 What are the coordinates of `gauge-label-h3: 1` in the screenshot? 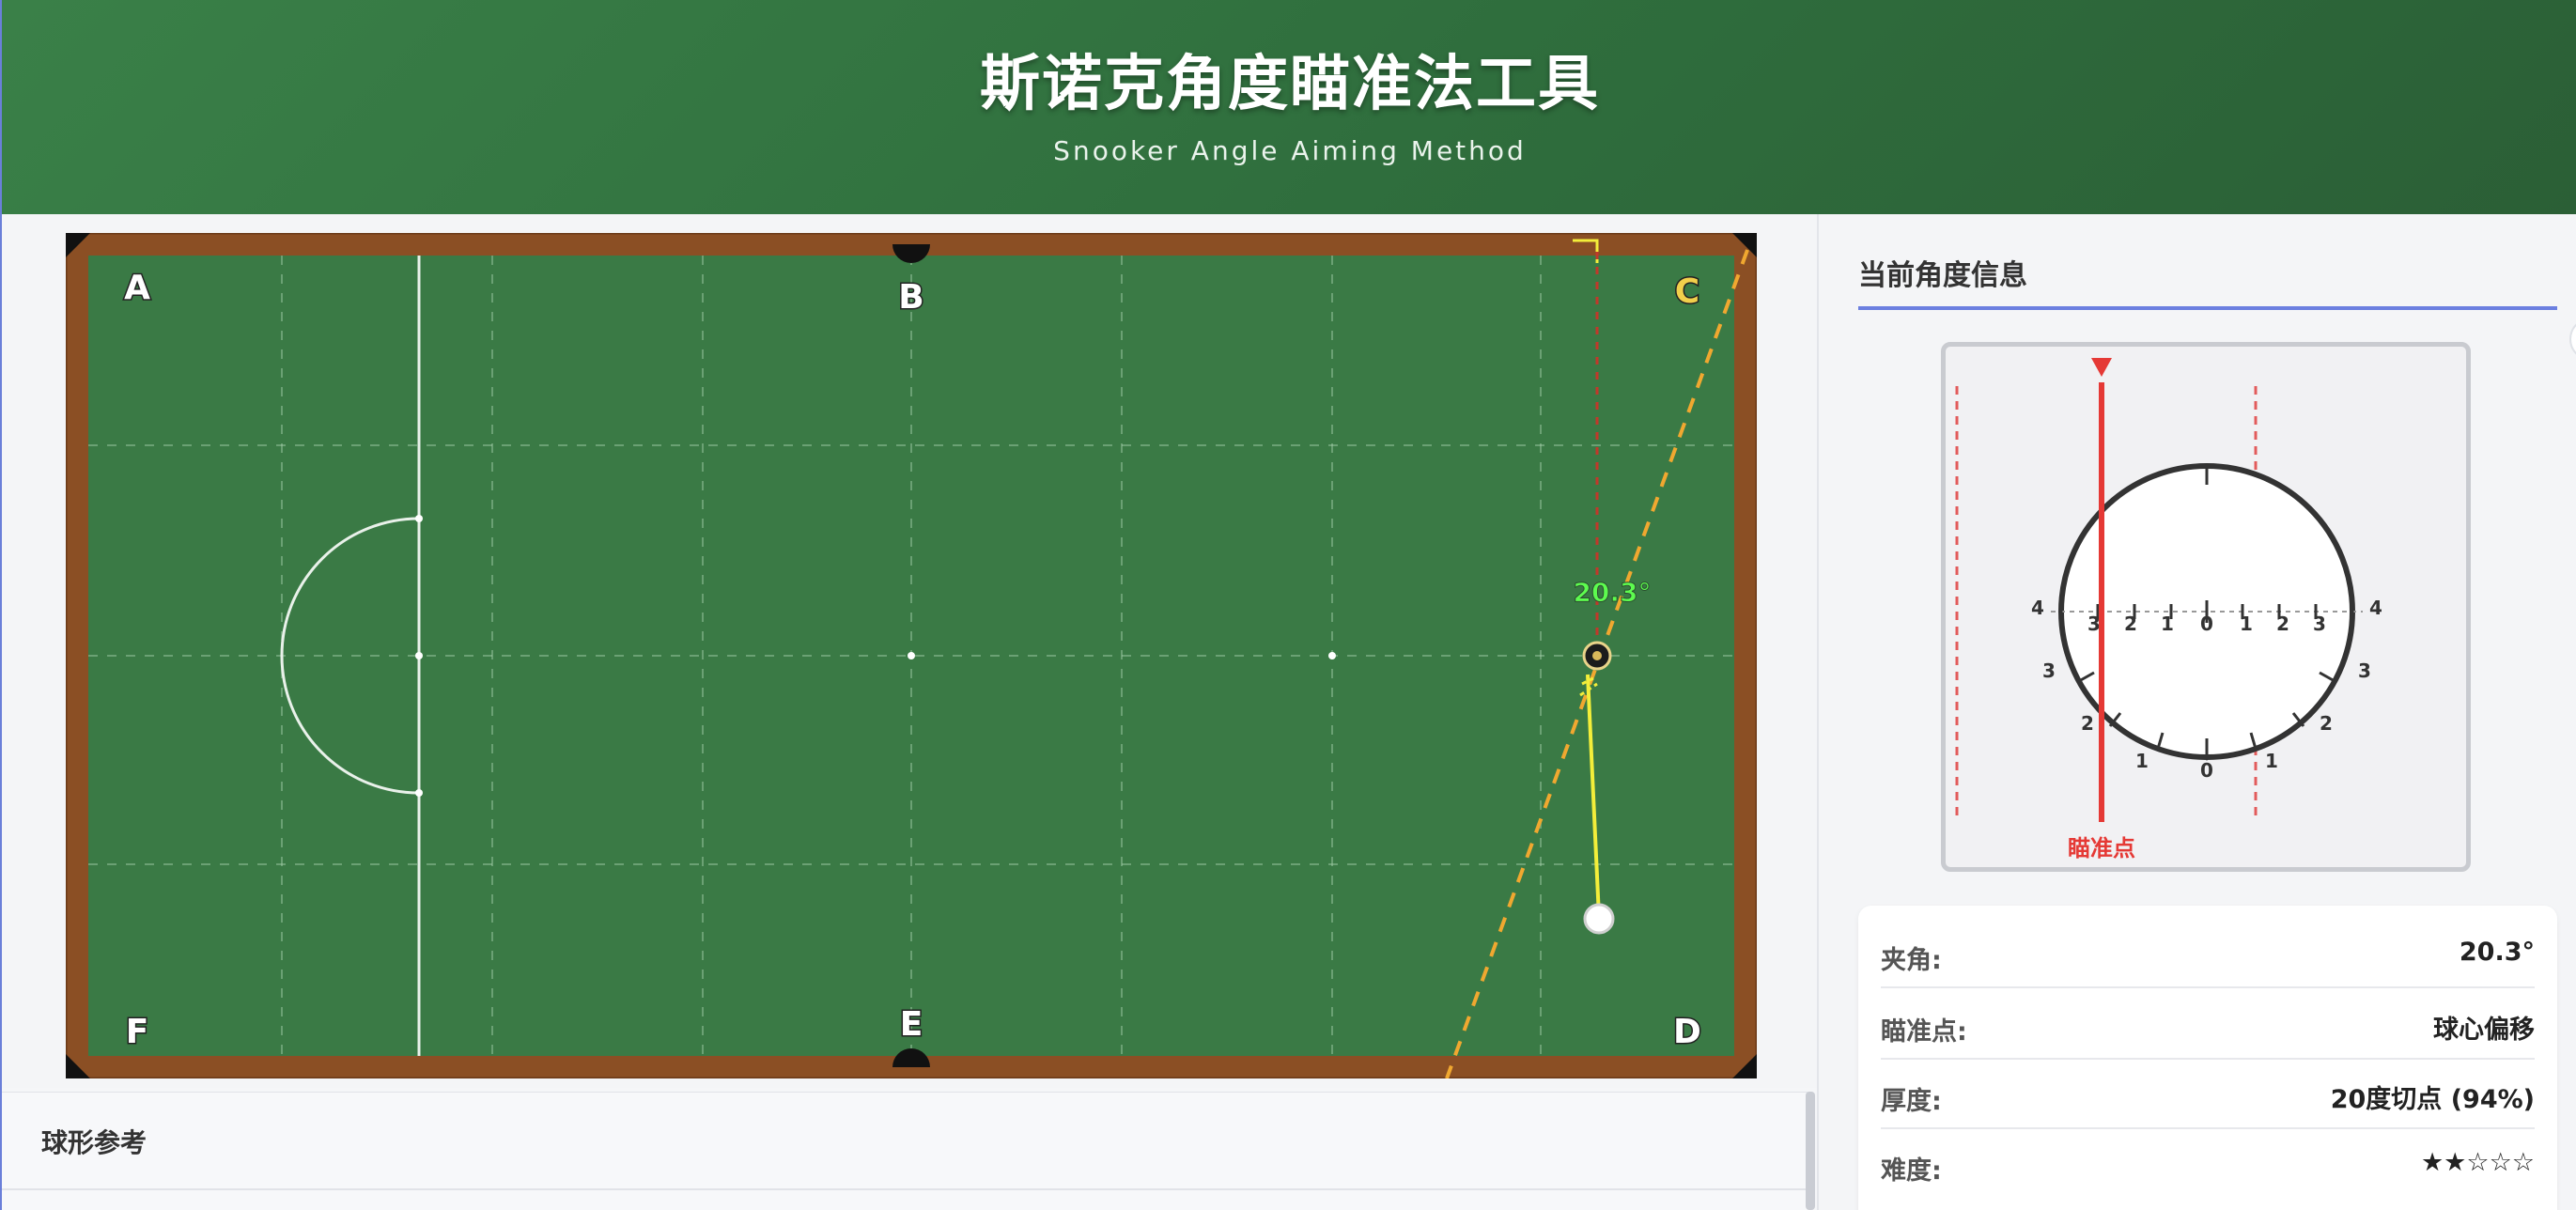 It's located at (2167, 624).